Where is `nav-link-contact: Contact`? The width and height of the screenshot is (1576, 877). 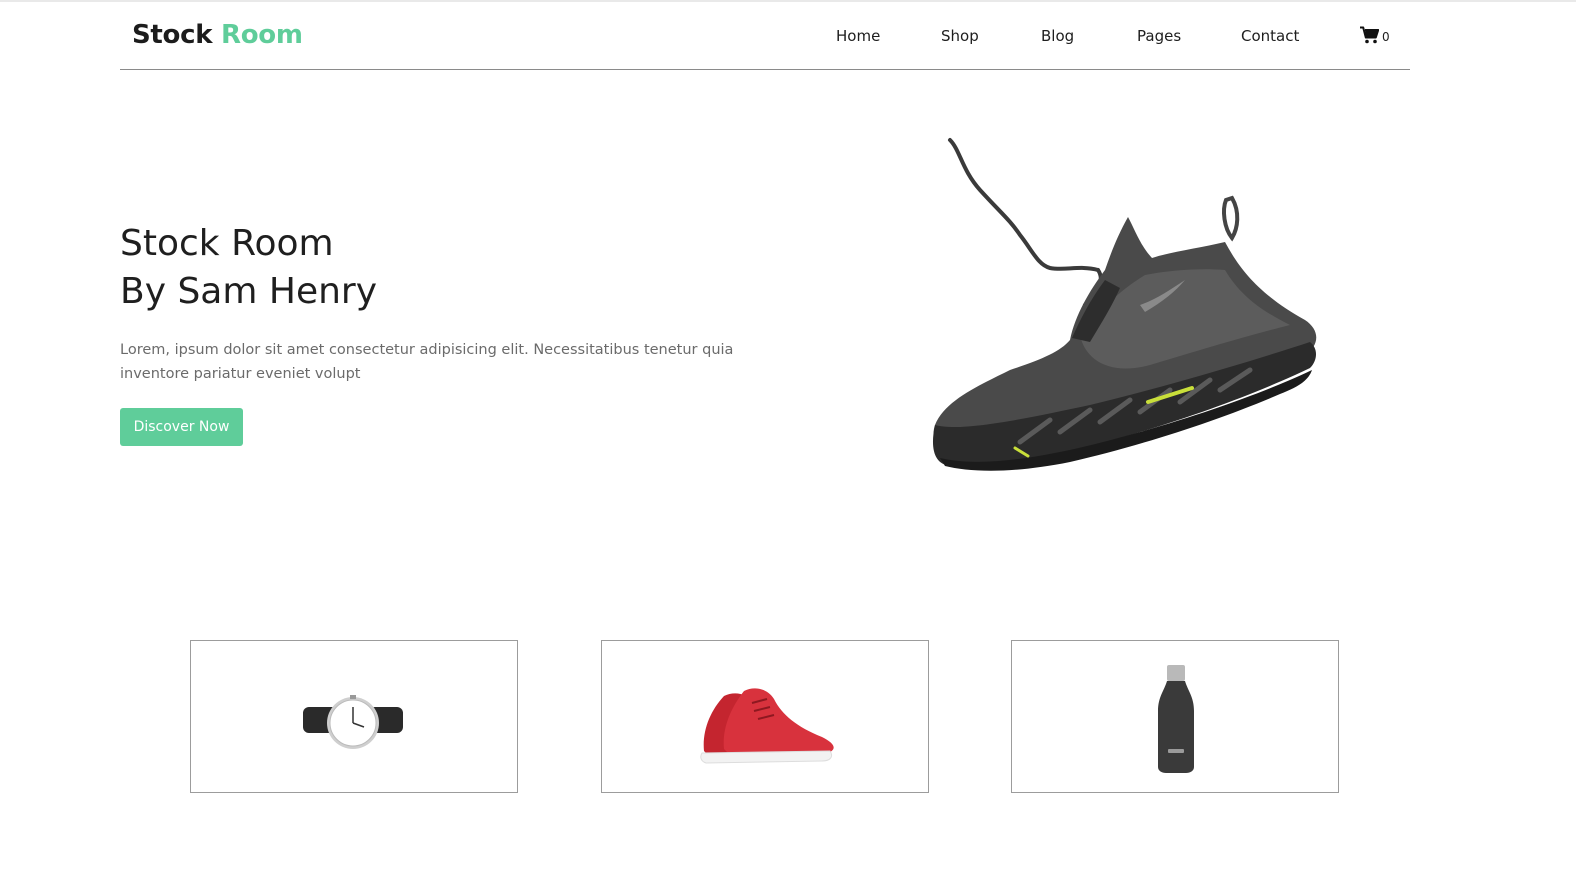 nav-link-contact: Contact is located at coordinates (1270, 36).